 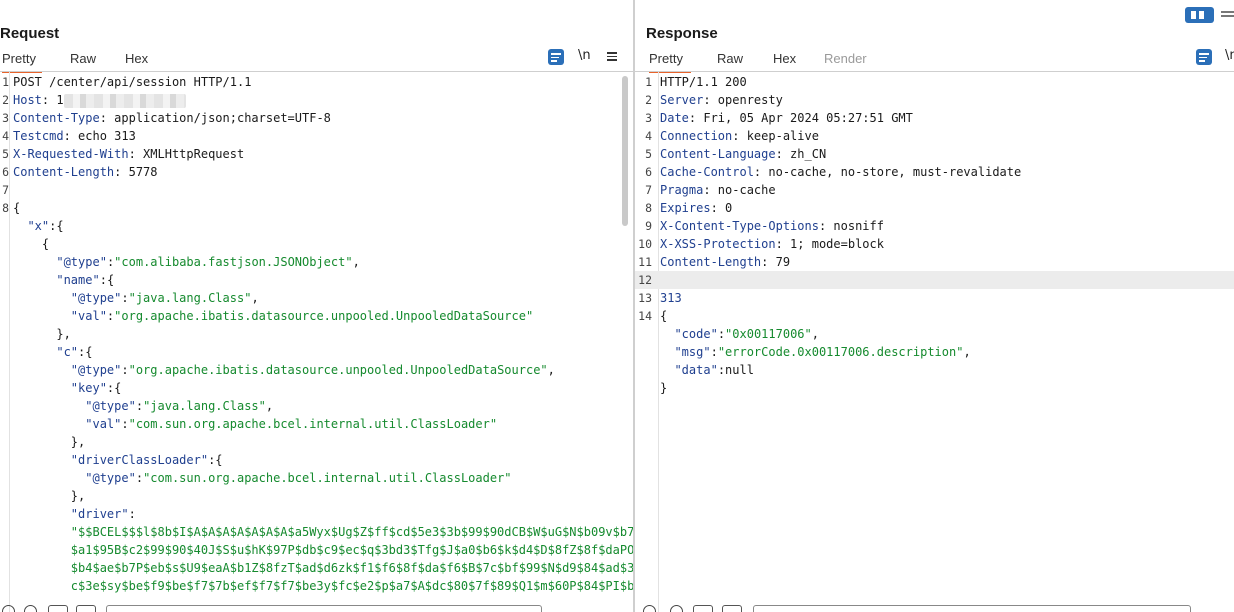 I want to click on line-number: 10, so click(x=645, y=244).